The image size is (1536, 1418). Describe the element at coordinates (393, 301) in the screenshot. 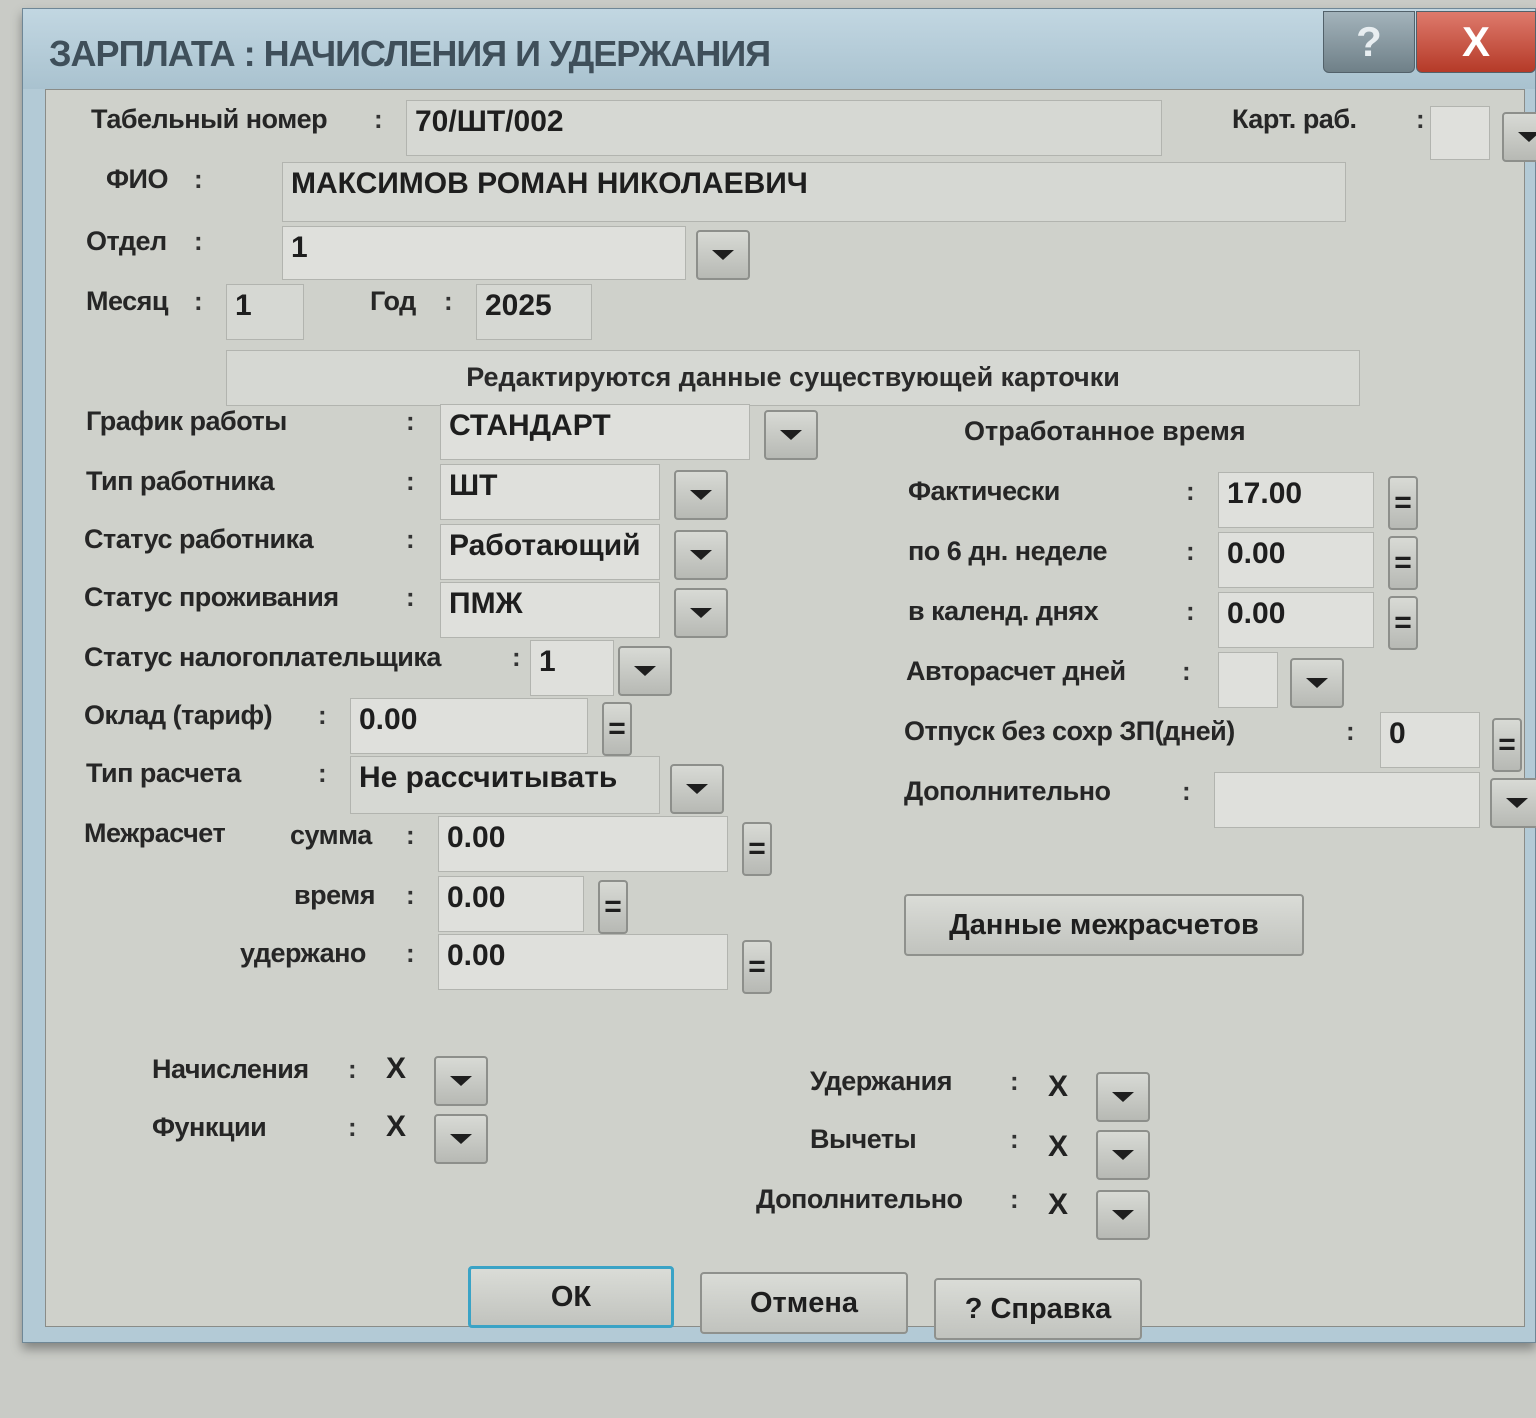

I see `year-label: Год` at that location.